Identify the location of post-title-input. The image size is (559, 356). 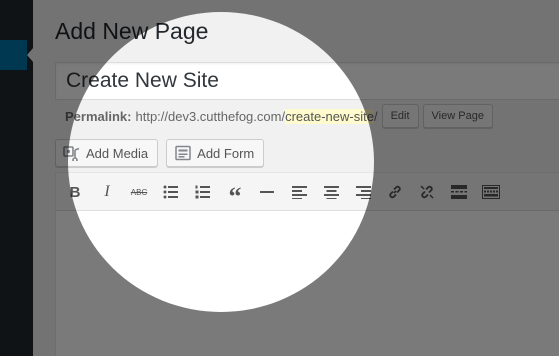
(307, 81).